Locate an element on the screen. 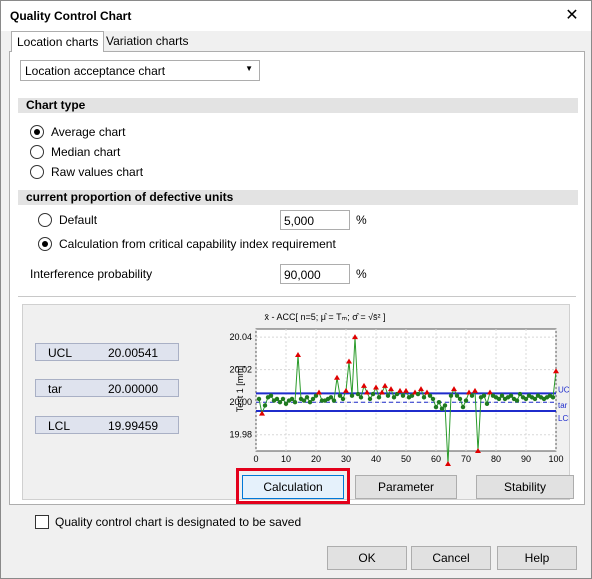 The width and height of the screenshot is (592, 579). interference-value: 90,000 is located at coordinates (302, 275).